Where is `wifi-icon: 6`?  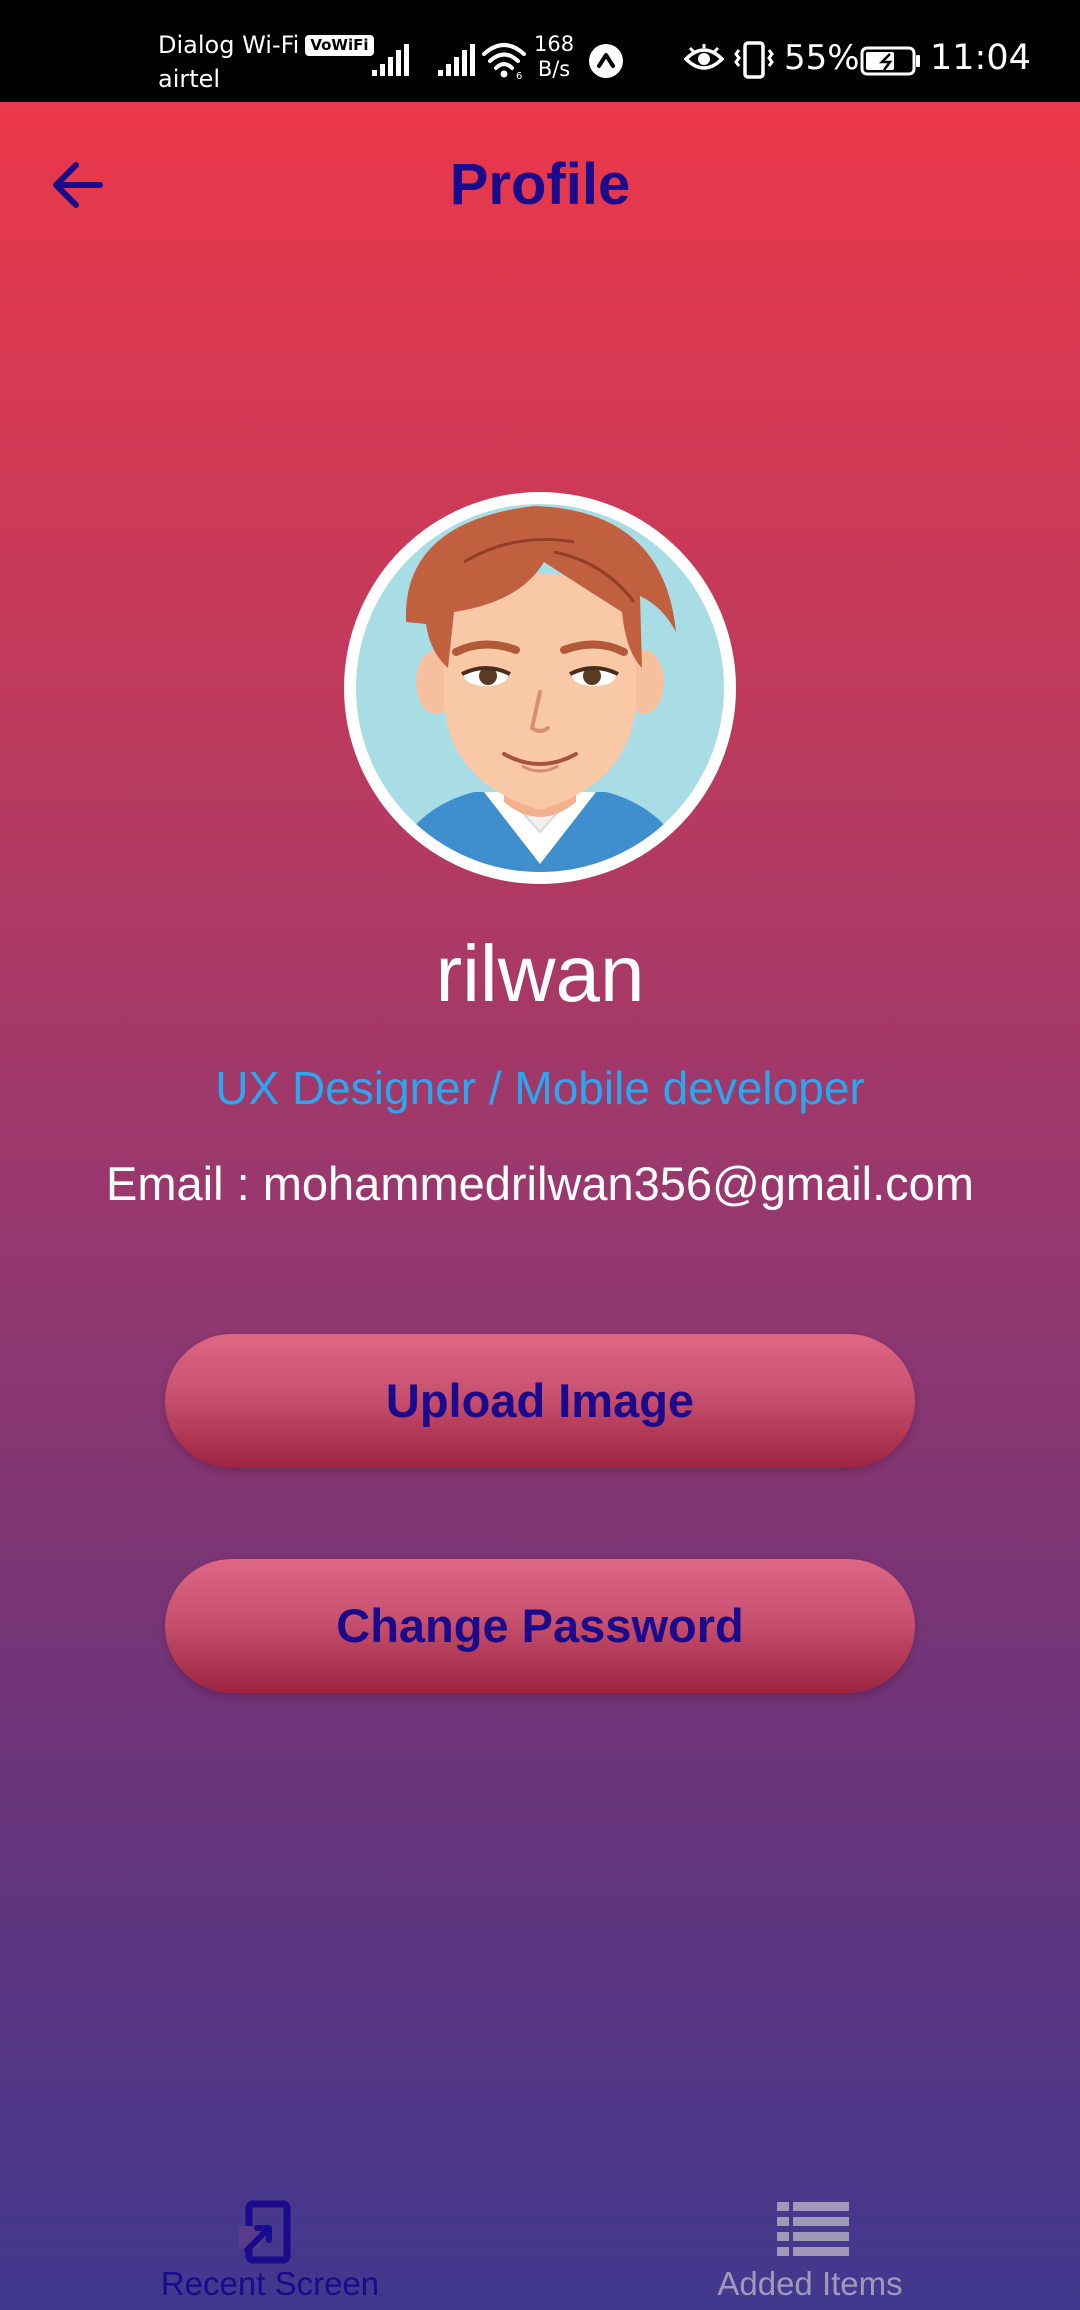
wifi-icon: 6 is located at coordinates (504, 61).